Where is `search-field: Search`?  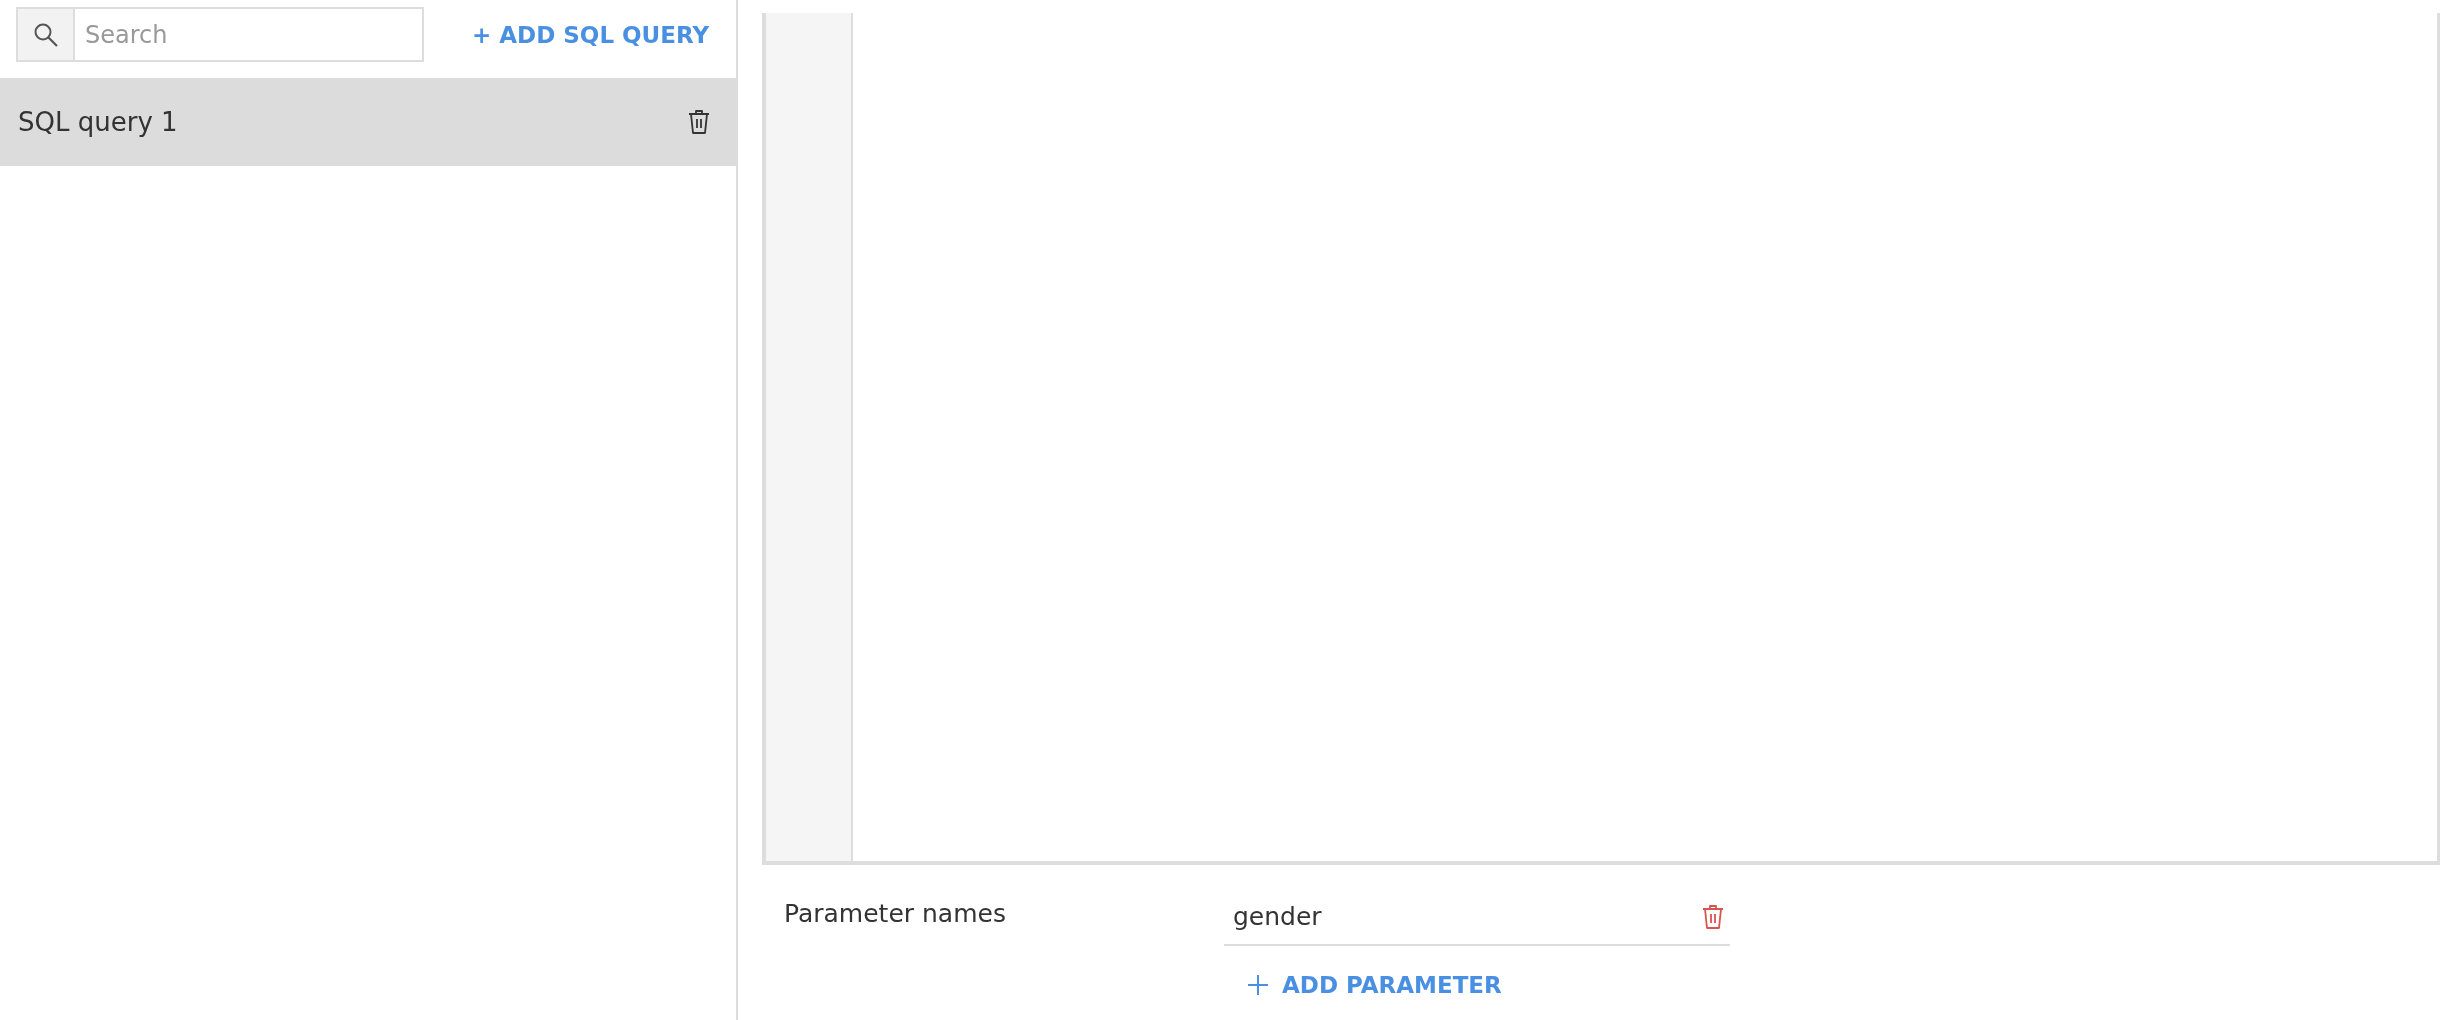 search-field: Search is located at coordinates (220, 34).